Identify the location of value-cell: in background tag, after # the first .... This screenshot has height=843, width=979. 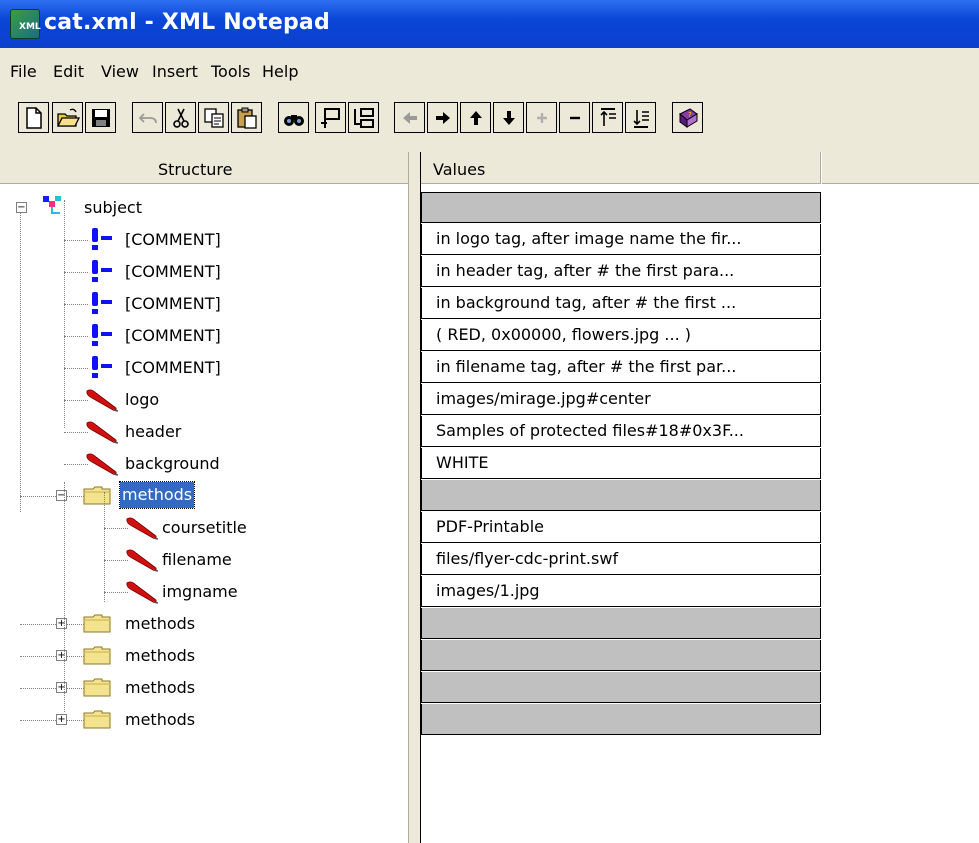
(621, 303).